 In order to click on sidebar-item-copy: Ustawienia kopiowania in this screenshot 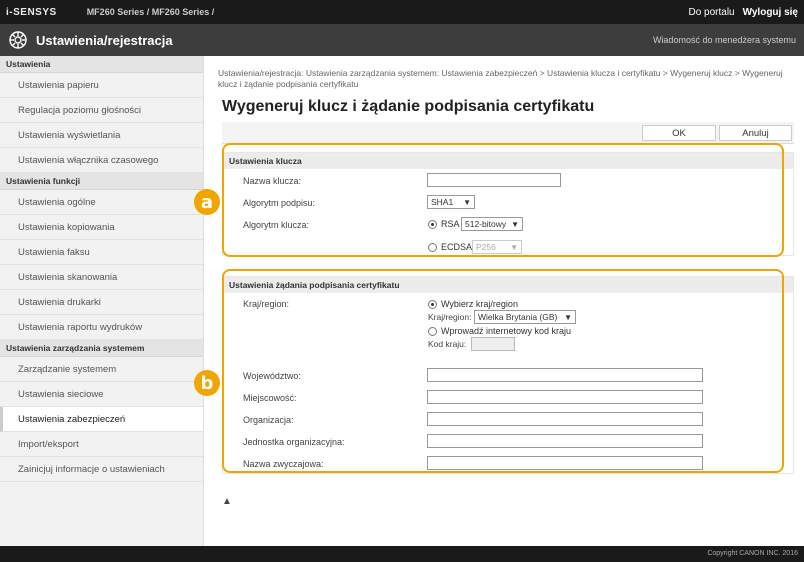, I will do `click(101, 227)`.